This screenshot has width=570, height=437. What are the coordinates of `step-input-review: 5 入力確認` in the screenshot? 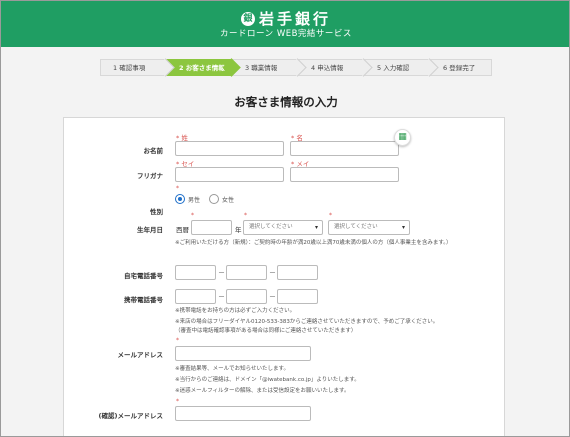 It's located at (401, 67).